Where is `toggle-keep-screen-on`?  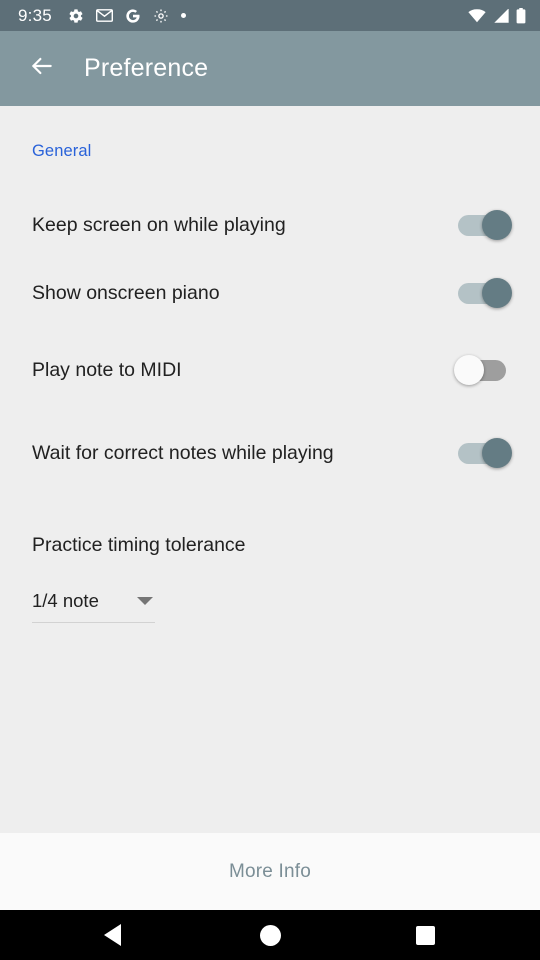
toggle-keep-screen-on is located at coordinates (483, 225).